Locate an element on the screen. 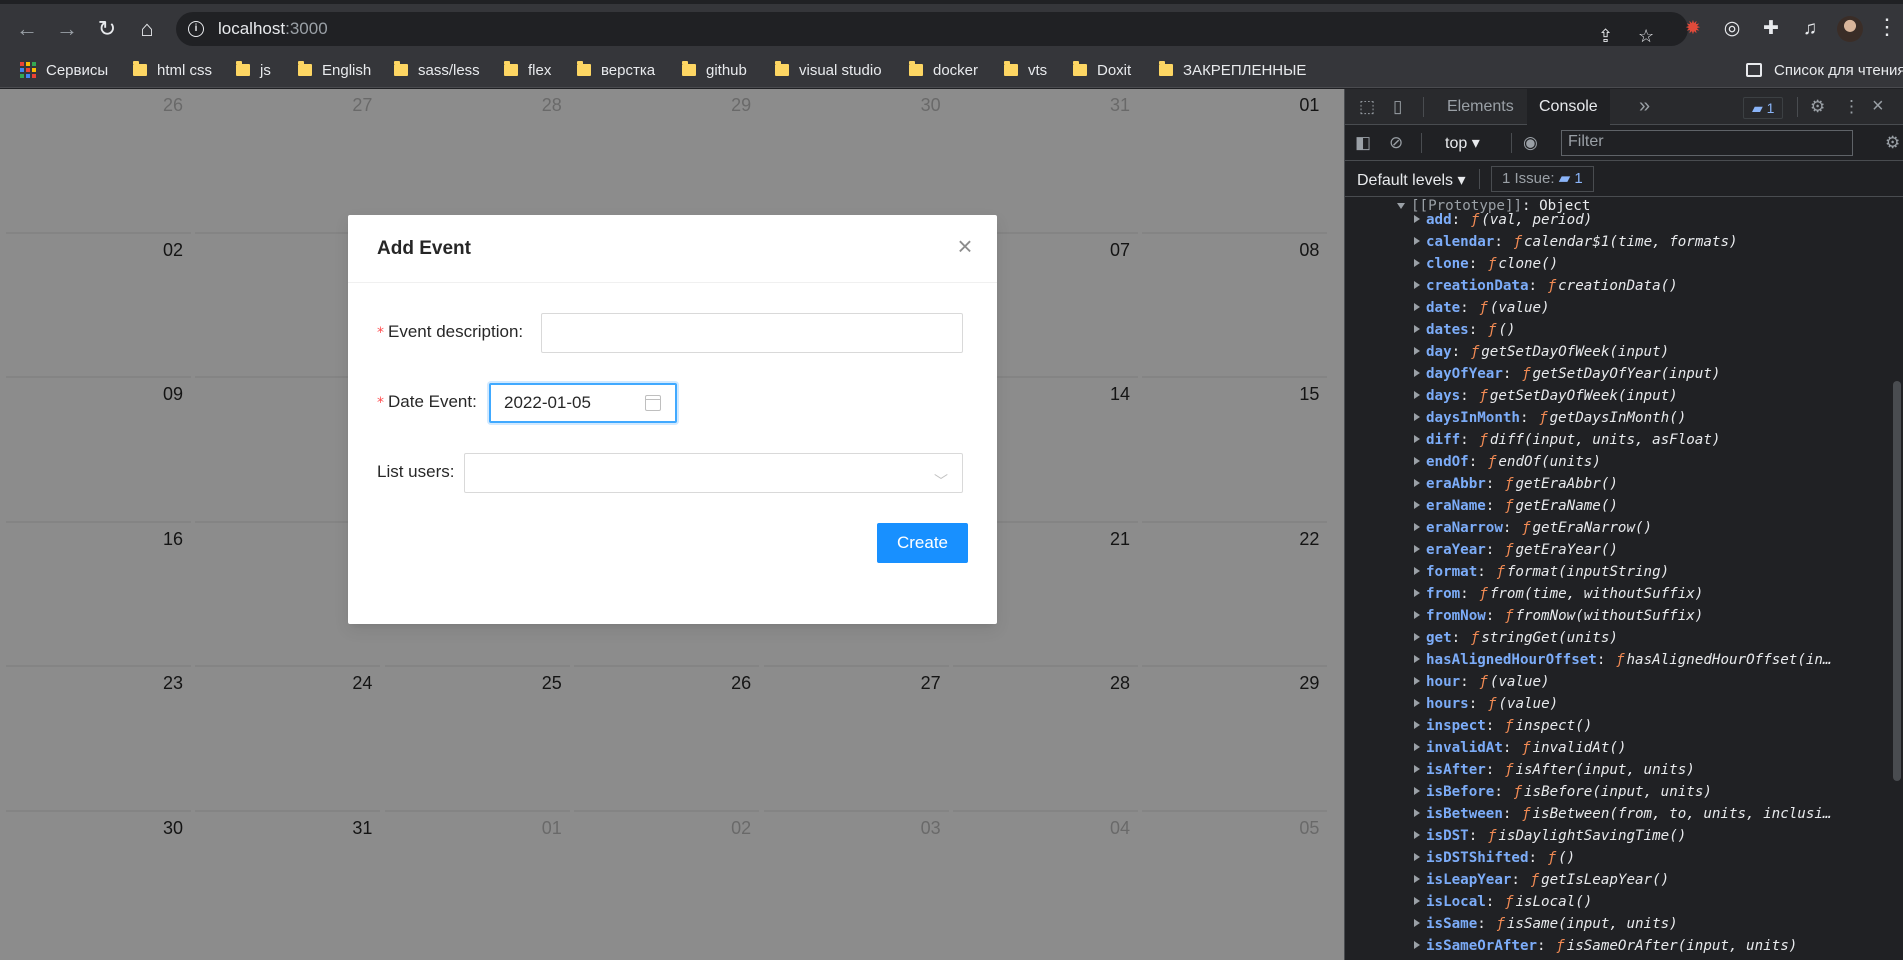  console-property-row: calendar: ƒ calendar$1(time, formats) is located at coordinates (1655, 242).